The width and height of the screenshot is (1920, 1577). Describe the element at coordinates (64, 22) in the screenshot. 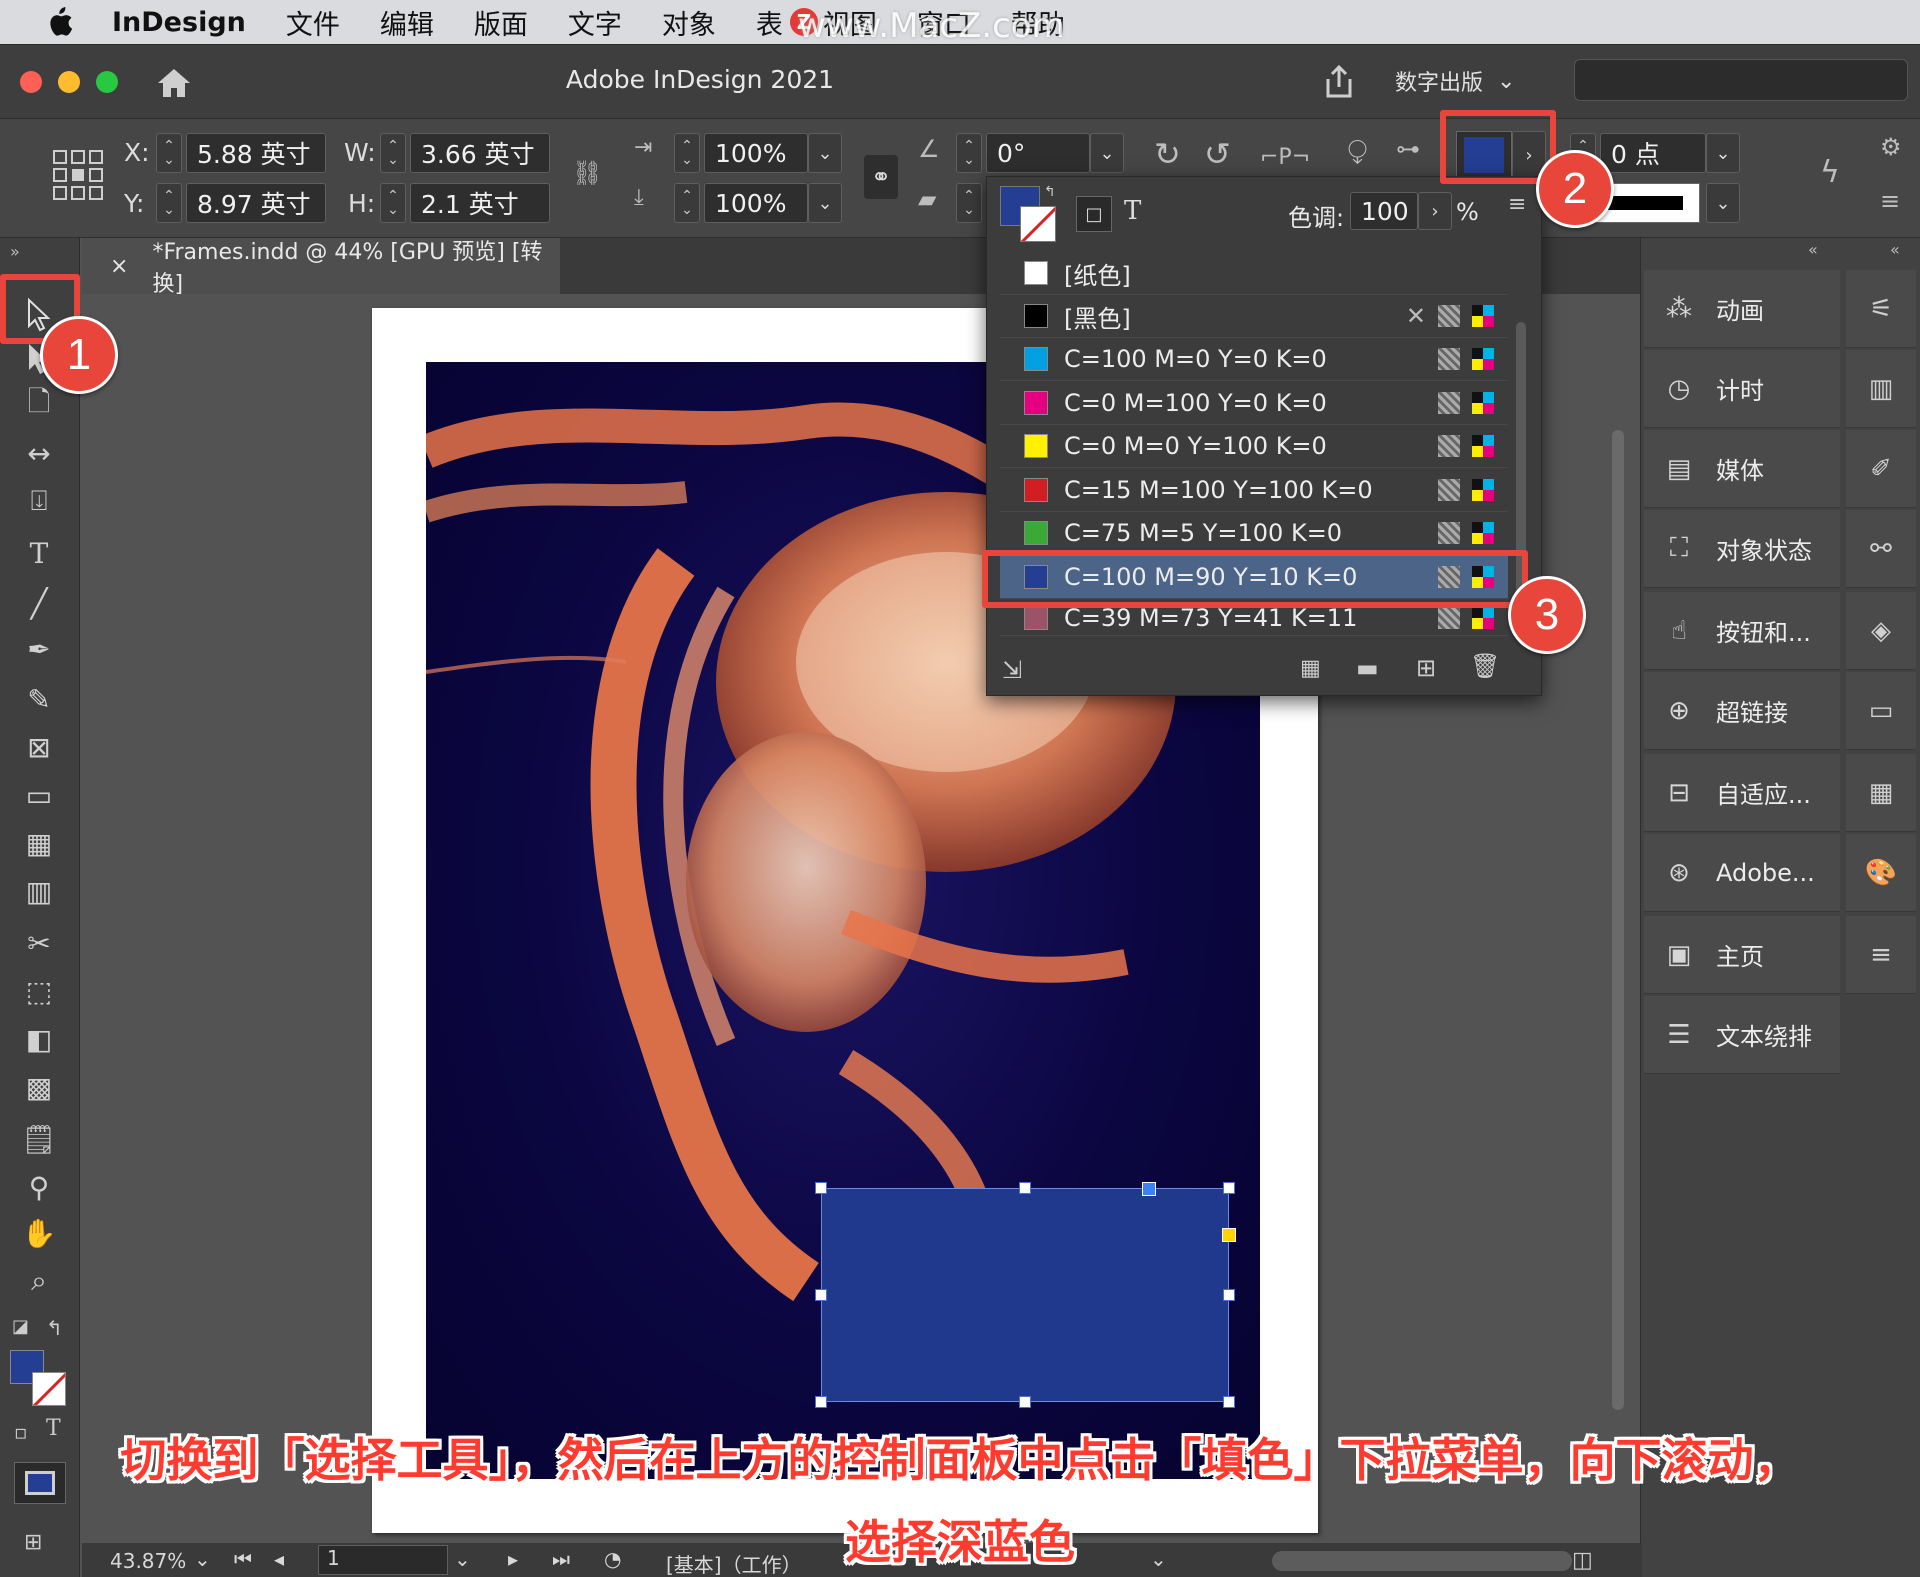

I see `apple-icon` at that location.